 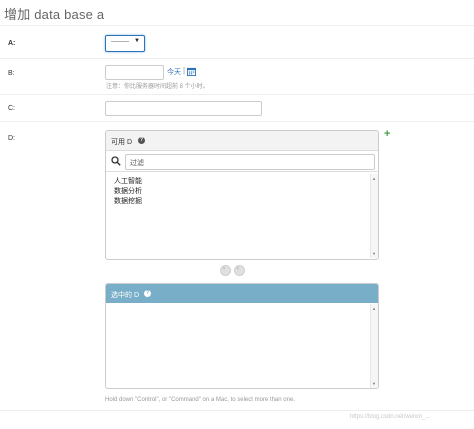 I want to click on field-b-help-text: 注意：你比服务器时间超前 8 个小时。, so click(x=157, y=87).